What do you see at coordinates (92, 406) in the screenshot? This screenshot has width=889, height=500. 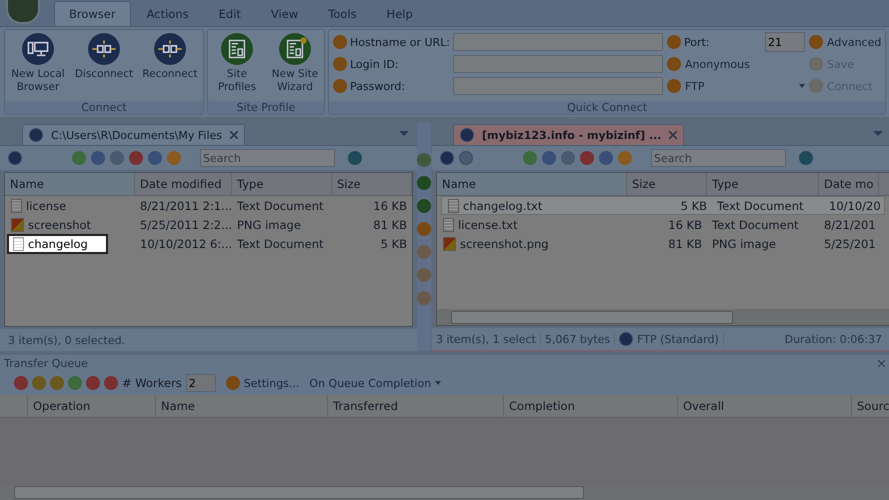 I see `column-header: Operation` at bounding box center [92, 406].